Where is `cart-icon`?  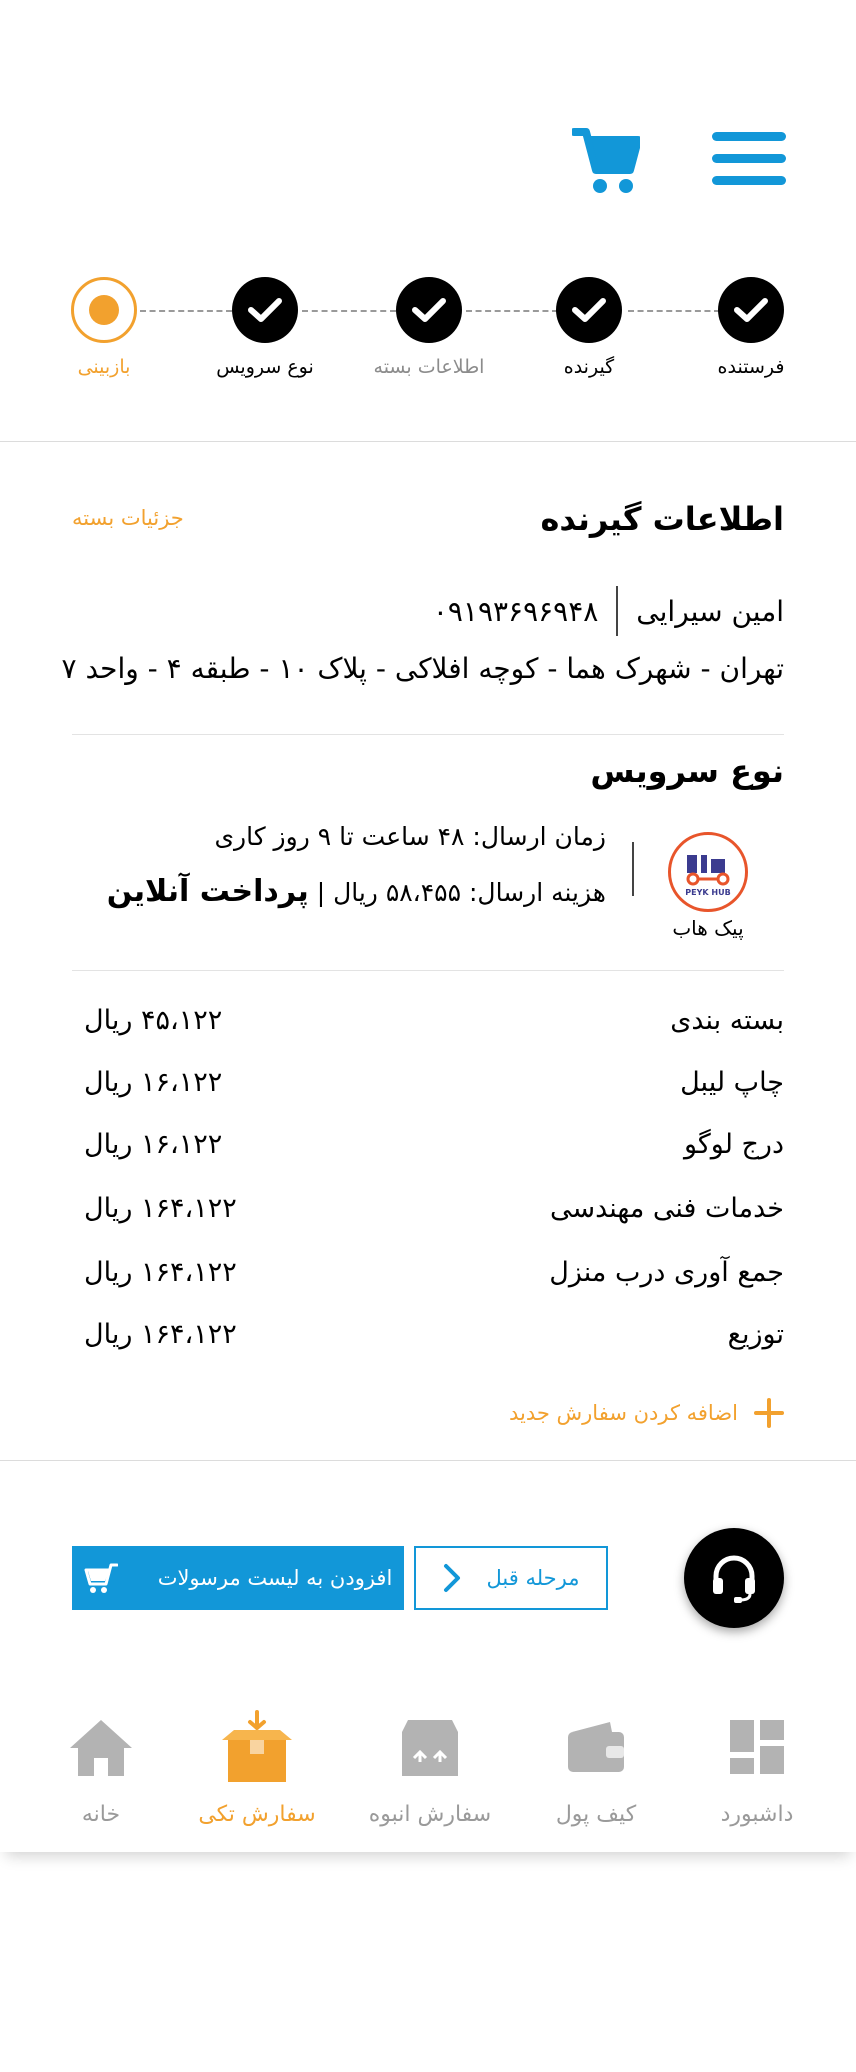
cart-icon is located at coordinates (101, 1578).